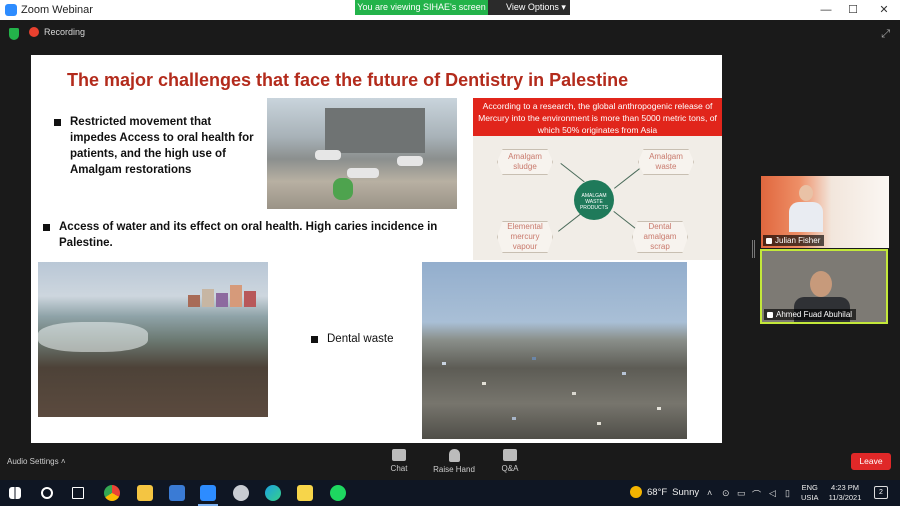  Describe the element at coordinates (525, 237) in the screenshot. I see `node-elemental-mercury: Elemental mercury vapour` at that location.